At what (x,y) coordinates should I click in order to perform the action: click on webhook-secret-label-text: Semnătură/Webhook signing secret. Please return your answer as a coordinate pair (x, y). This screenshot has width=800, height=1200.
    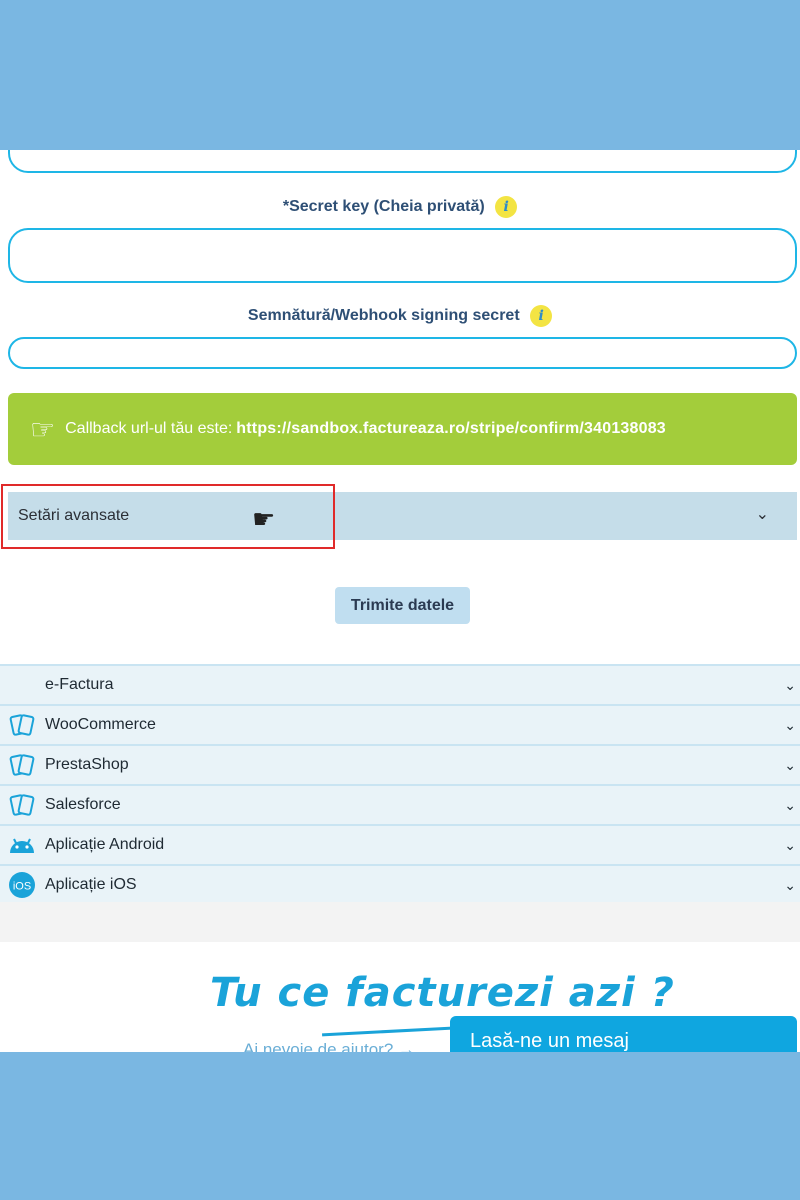
    Looking at the image, I should click on (383, 316).